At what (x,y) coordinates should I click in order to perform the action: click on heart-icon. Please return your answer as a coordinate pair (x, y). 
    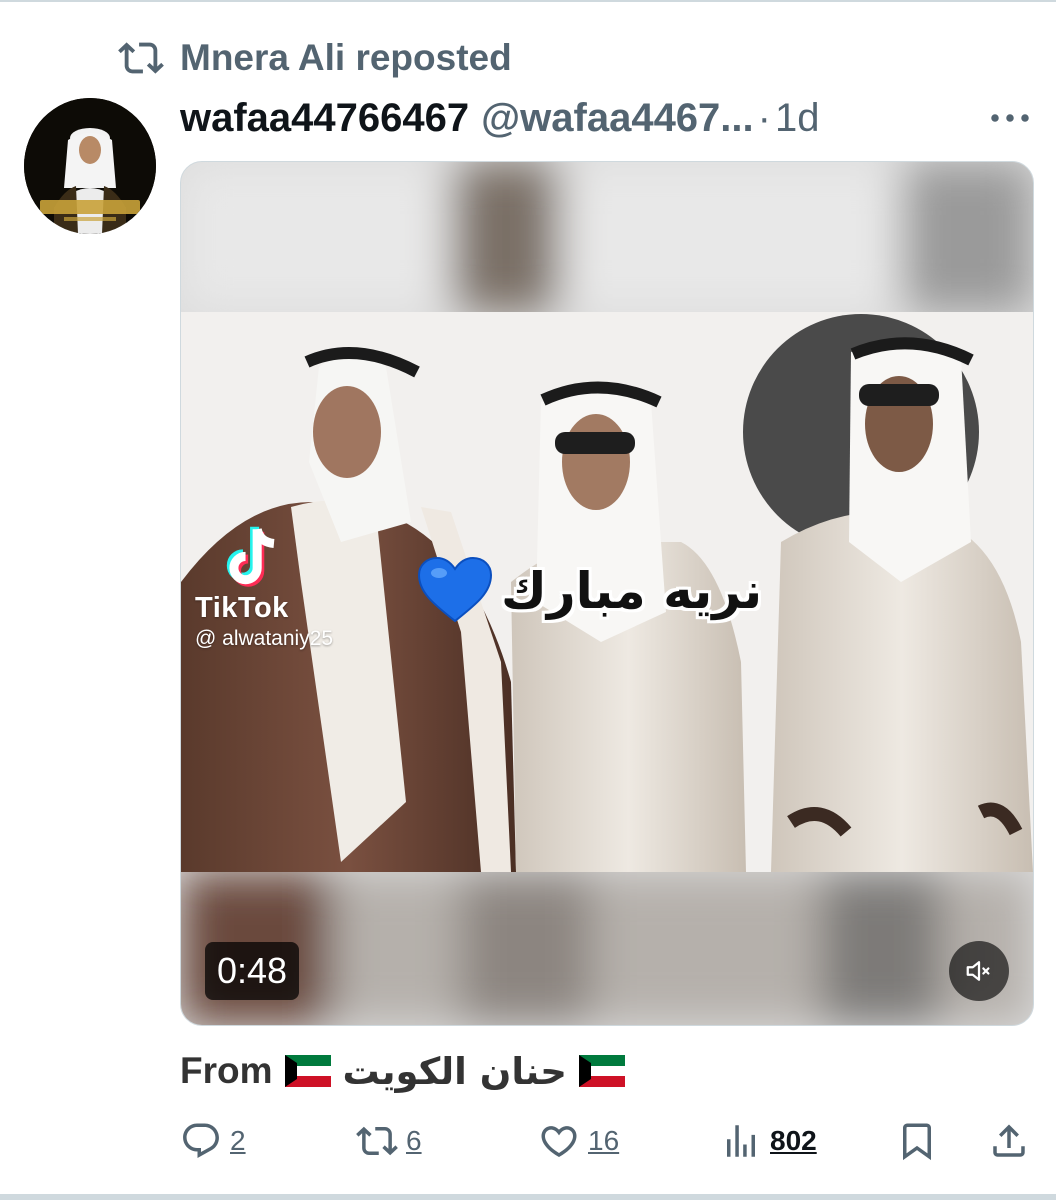
    Looking at the image, I should click on (559, 1142).